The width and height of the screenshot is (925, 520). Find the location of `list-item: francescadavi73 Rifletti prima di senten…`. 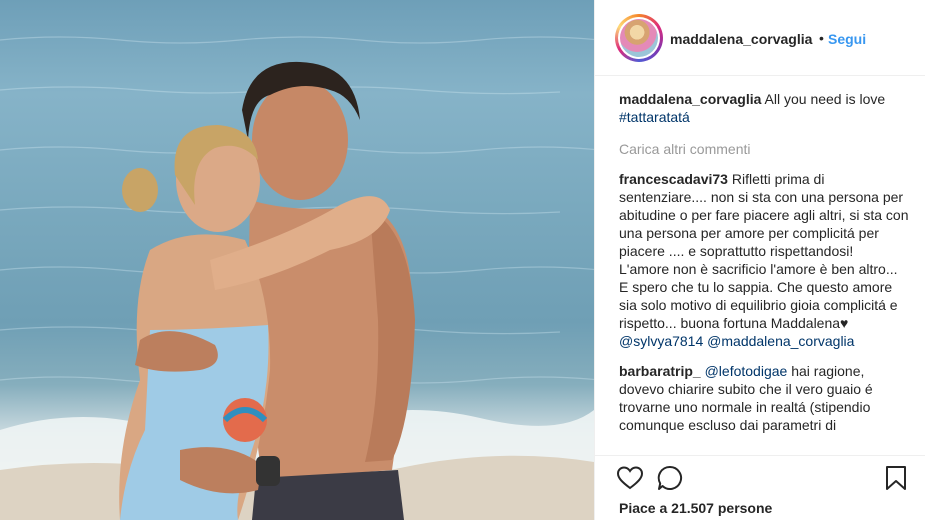

list-item: francescadavi73 Rifletti prima di senten… is located at coordinates (765, 260).